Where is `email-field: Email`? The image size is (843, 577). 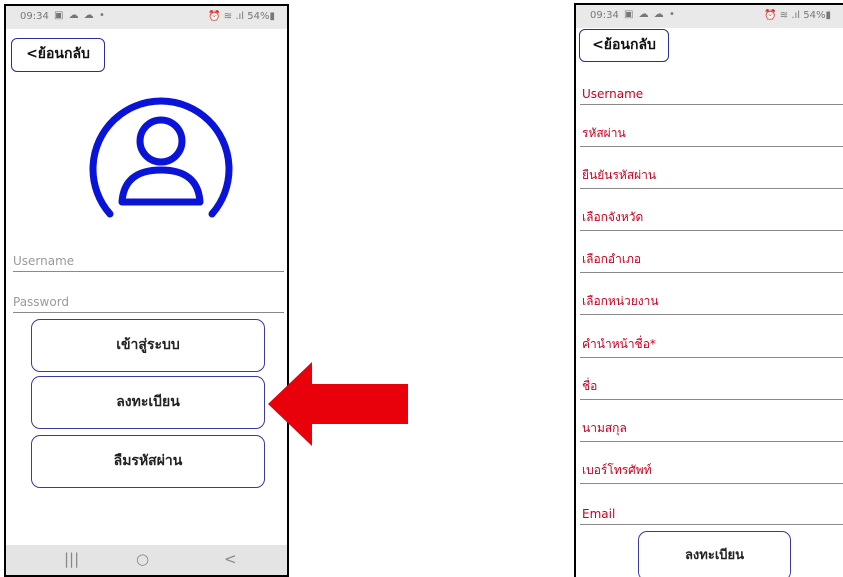
email-field: Email is located at coordinates (711, 510).